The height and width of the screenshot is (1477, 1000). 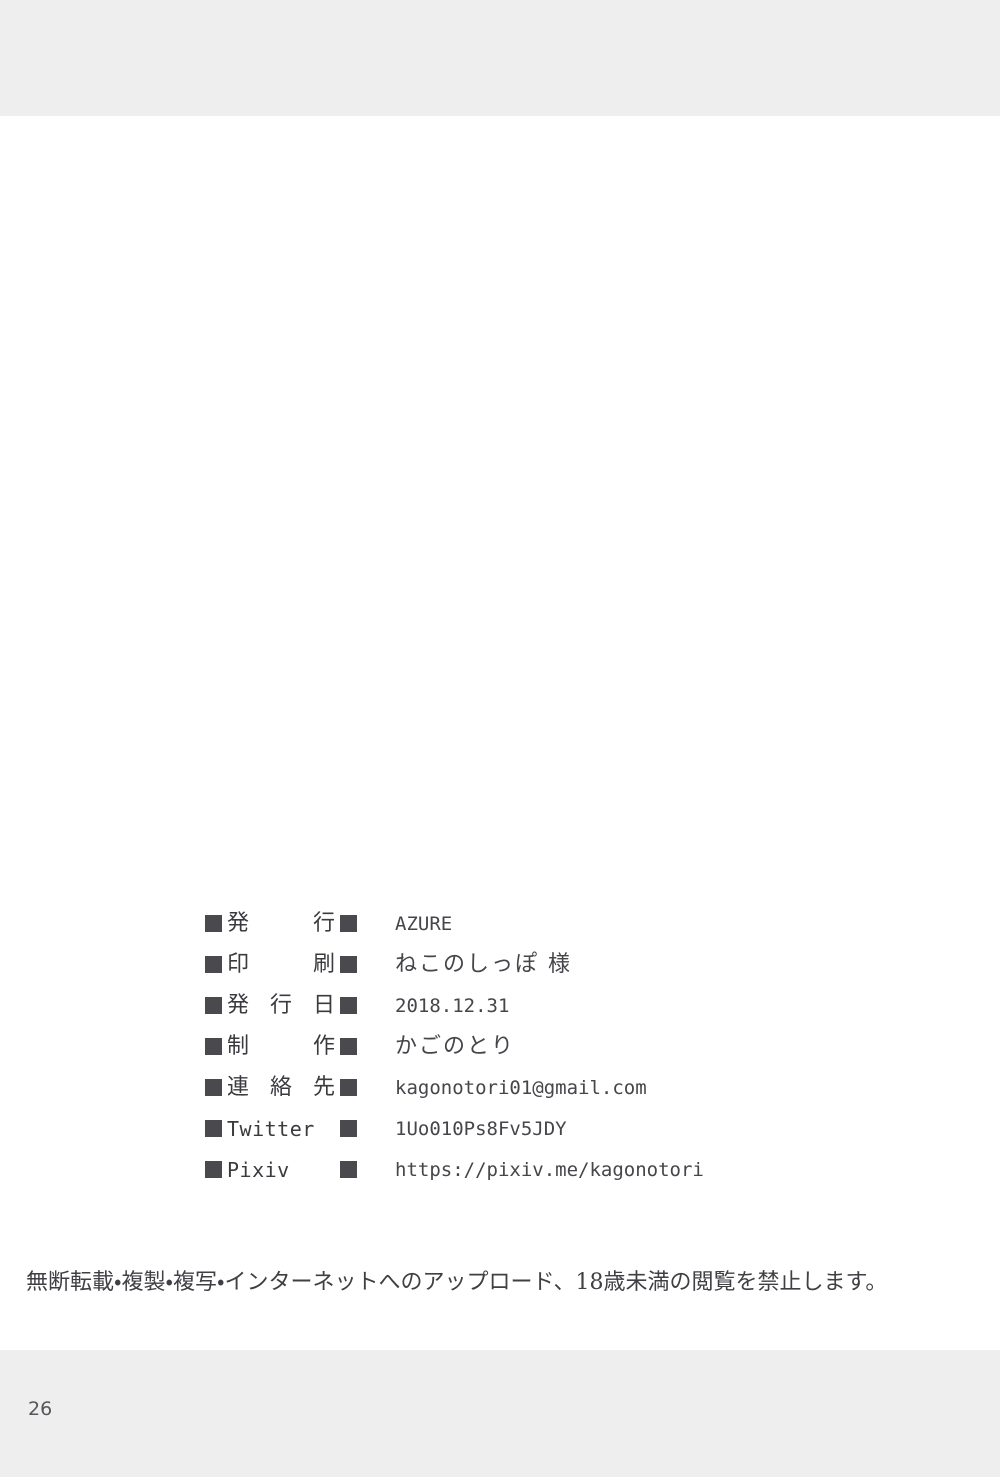 What do you see at coordinates (271, 1128) in the screenshot?
I see `colophon-row-label: Twitter` at bounding box center [271, 1128].